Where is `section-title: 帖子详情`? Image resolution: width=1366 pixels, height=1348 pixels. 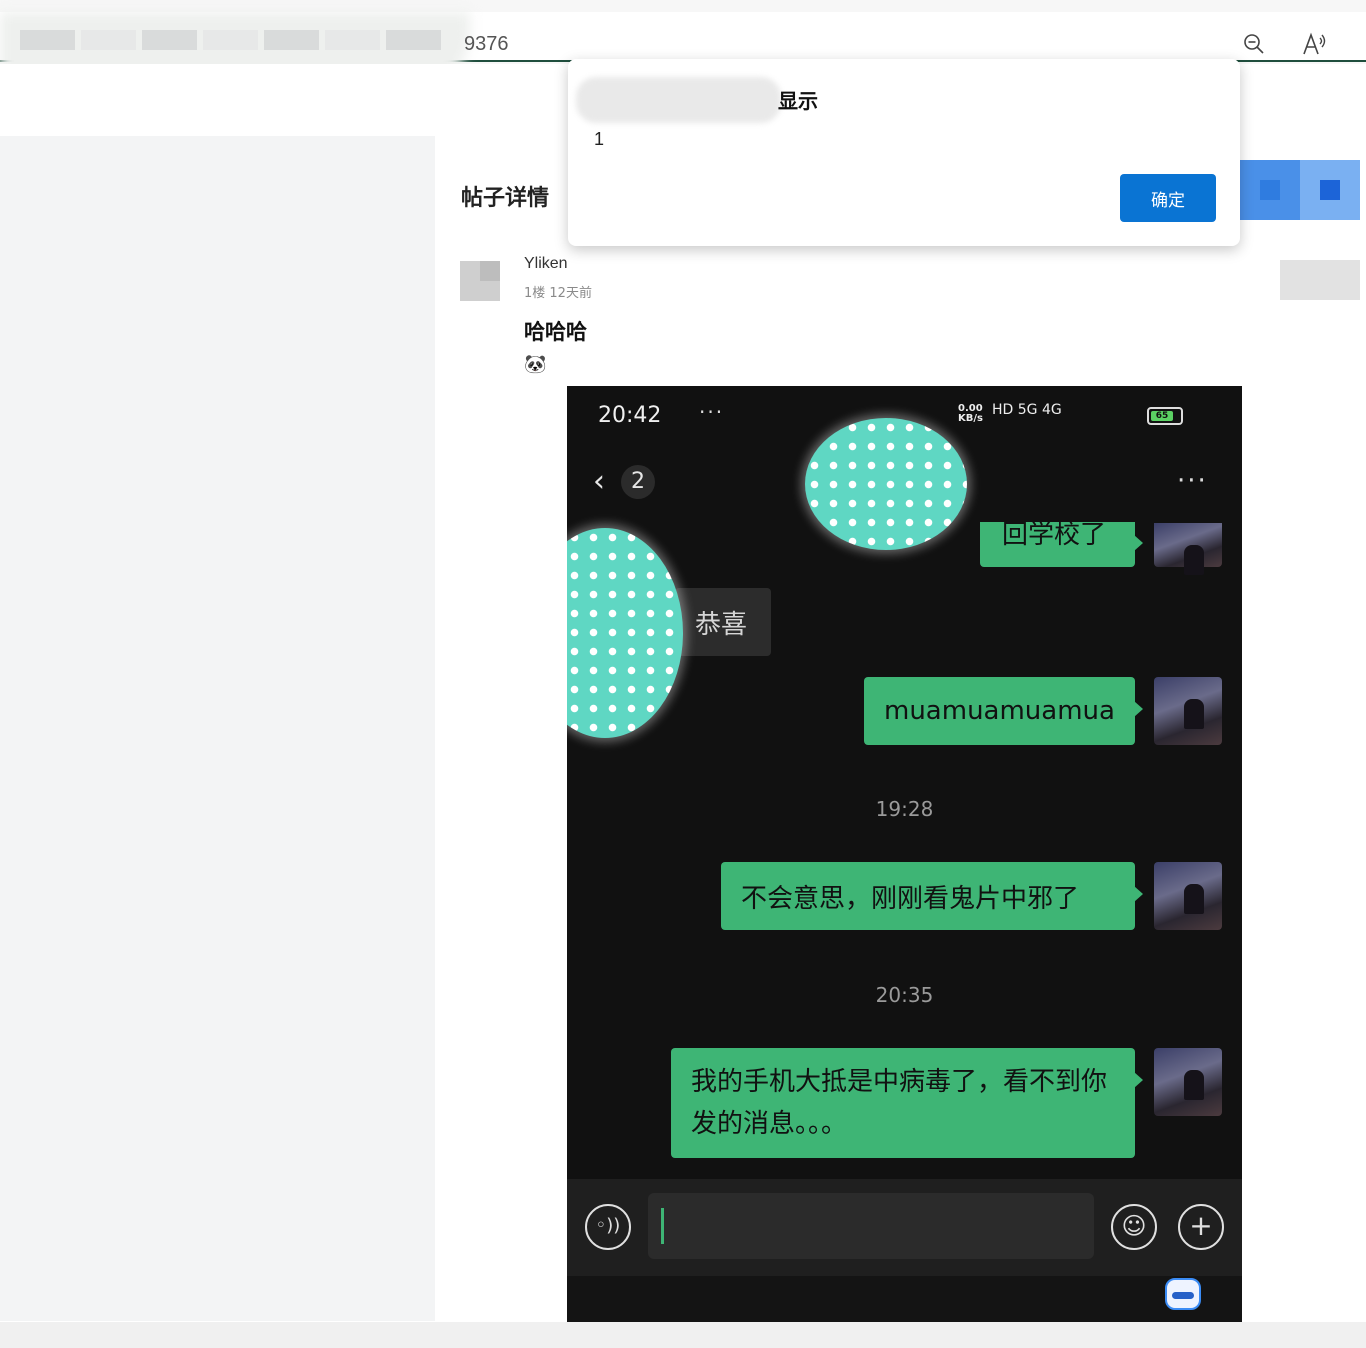
section-title: 帖子详情 is located at coordinates (505, 198).